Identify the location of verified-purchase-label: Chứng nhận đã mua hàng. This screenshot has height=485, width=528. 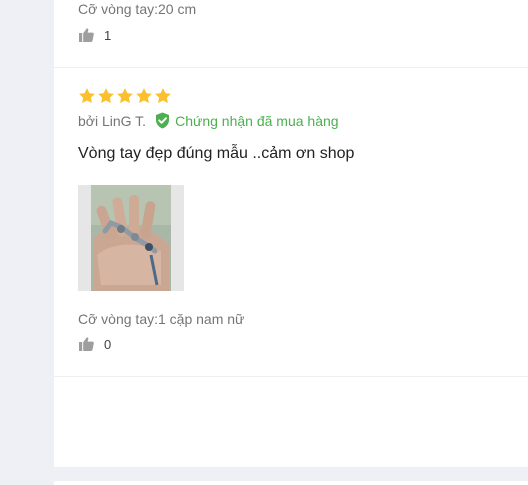
(257, 120).